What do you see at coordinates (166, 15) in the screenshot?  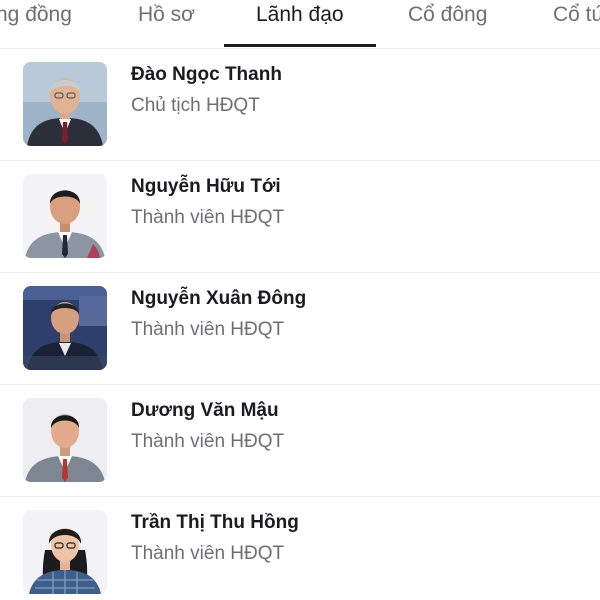 I see `tab-profile: Hồ sơ` at bounding box center [166, 15].